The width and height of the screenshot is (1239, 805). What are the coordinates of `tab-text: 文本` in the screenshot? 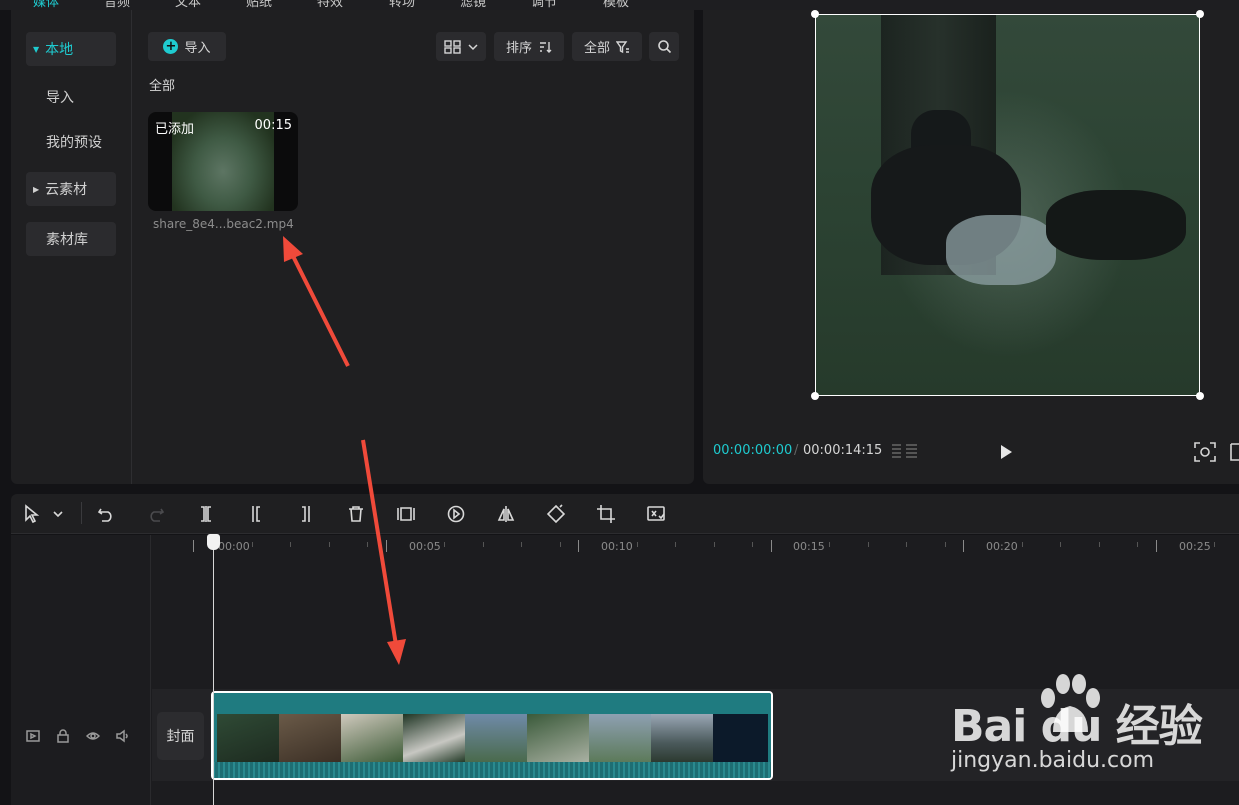 It's located at (188, 5).